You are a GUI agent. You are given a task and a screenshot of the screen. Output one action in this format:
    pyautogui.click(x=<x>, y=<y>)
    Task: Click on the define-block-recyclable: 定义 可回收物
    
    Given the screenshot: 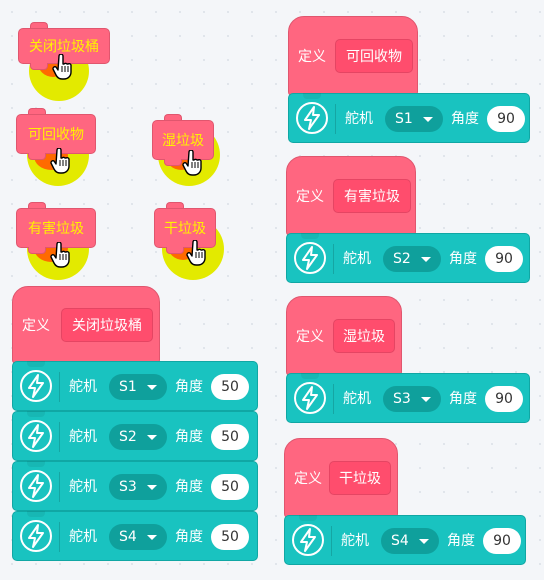 What is the action you would take?
    pyautogui.click(x=353, y=59)
    